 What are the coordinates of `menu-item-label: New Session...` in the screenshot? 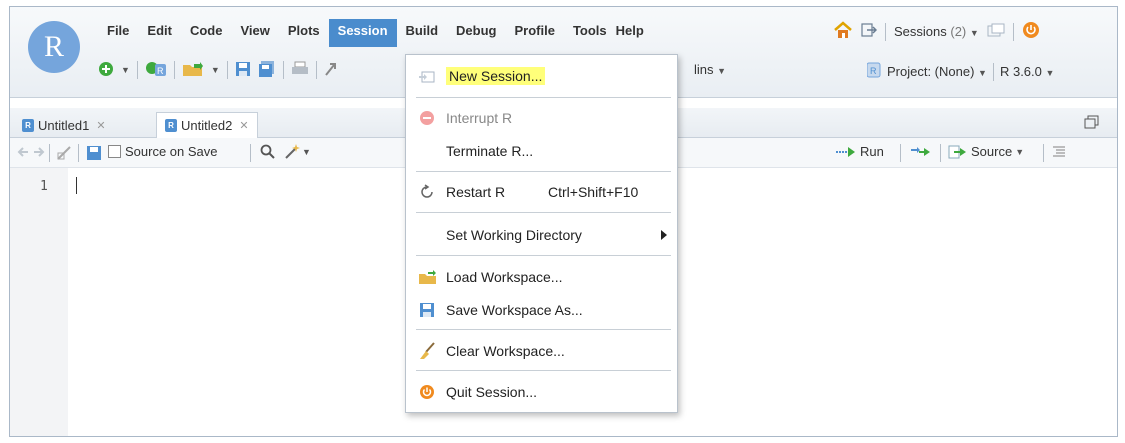 It's located at (496, 76).